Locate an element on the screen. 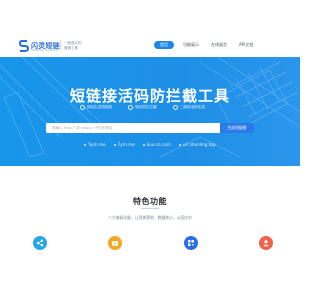 The width and height of the screenshot is (320, 300). logo-subtitle: SHANLING DUANLIAN is located at coordinates (44, 50).